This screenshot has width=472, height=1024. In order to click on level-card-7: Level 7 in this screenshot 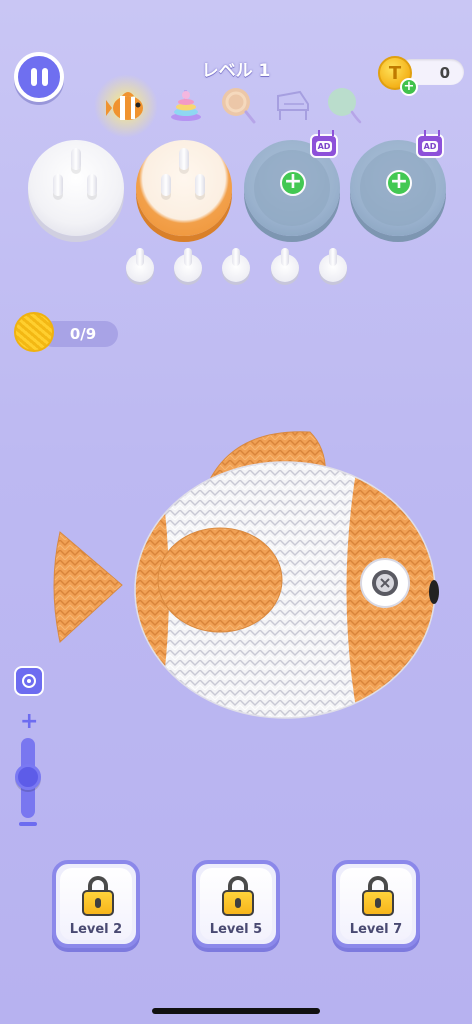, I will do `click(376, 904)`.